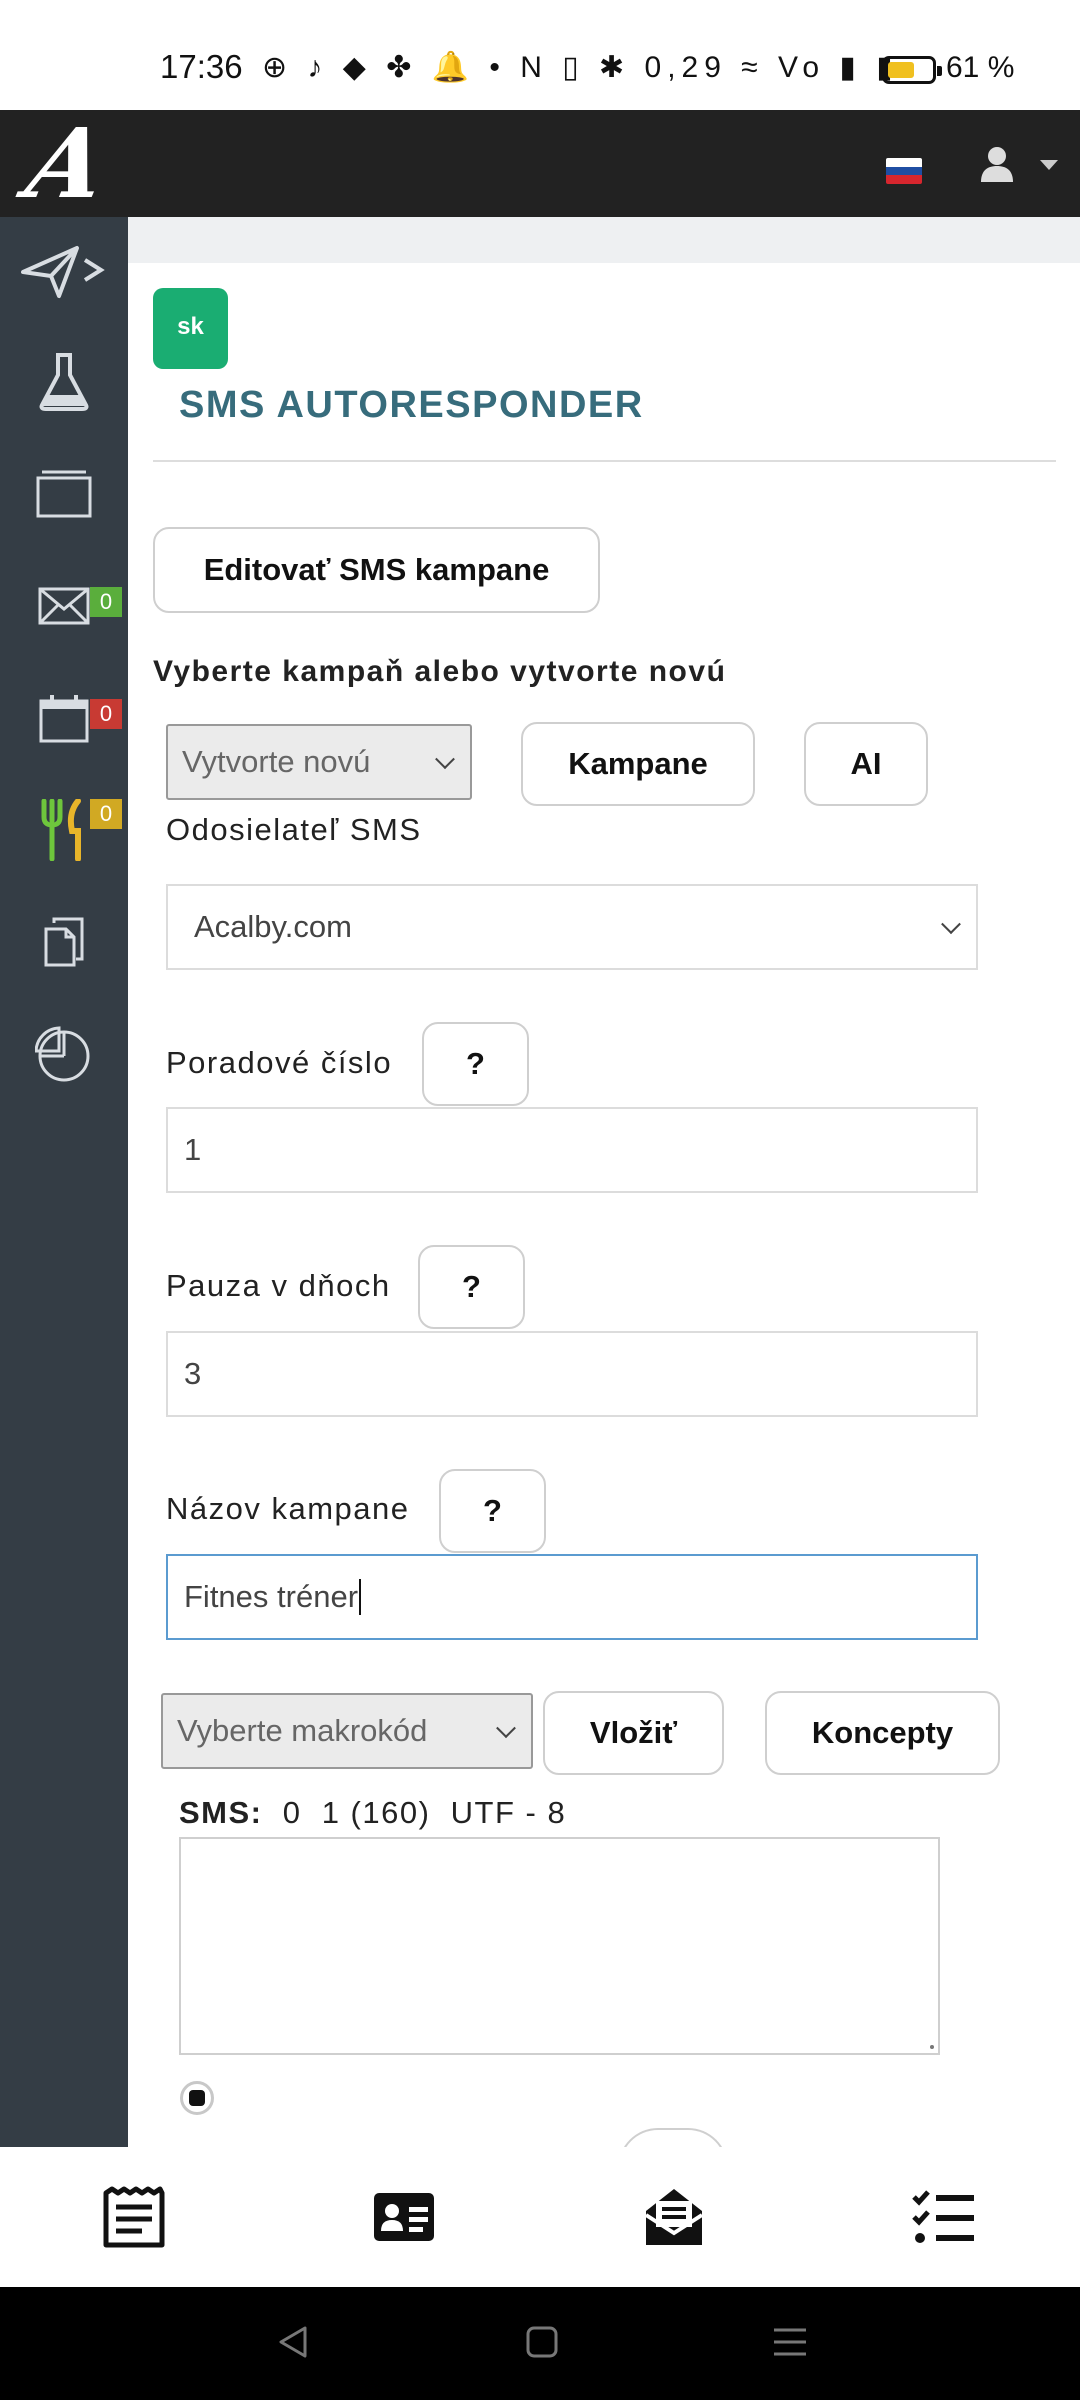  I want to click on campaign-select: Vytvorte novú, so click(319, 762).